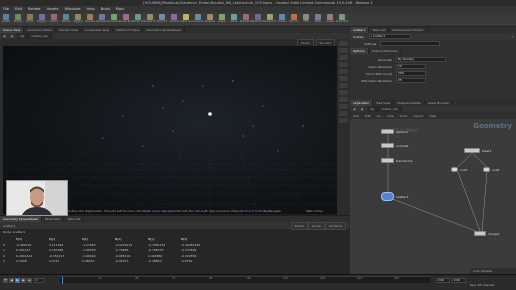 The image size is (516, 290). I want to click on shelf-tool: Deform, so click(54, 19).